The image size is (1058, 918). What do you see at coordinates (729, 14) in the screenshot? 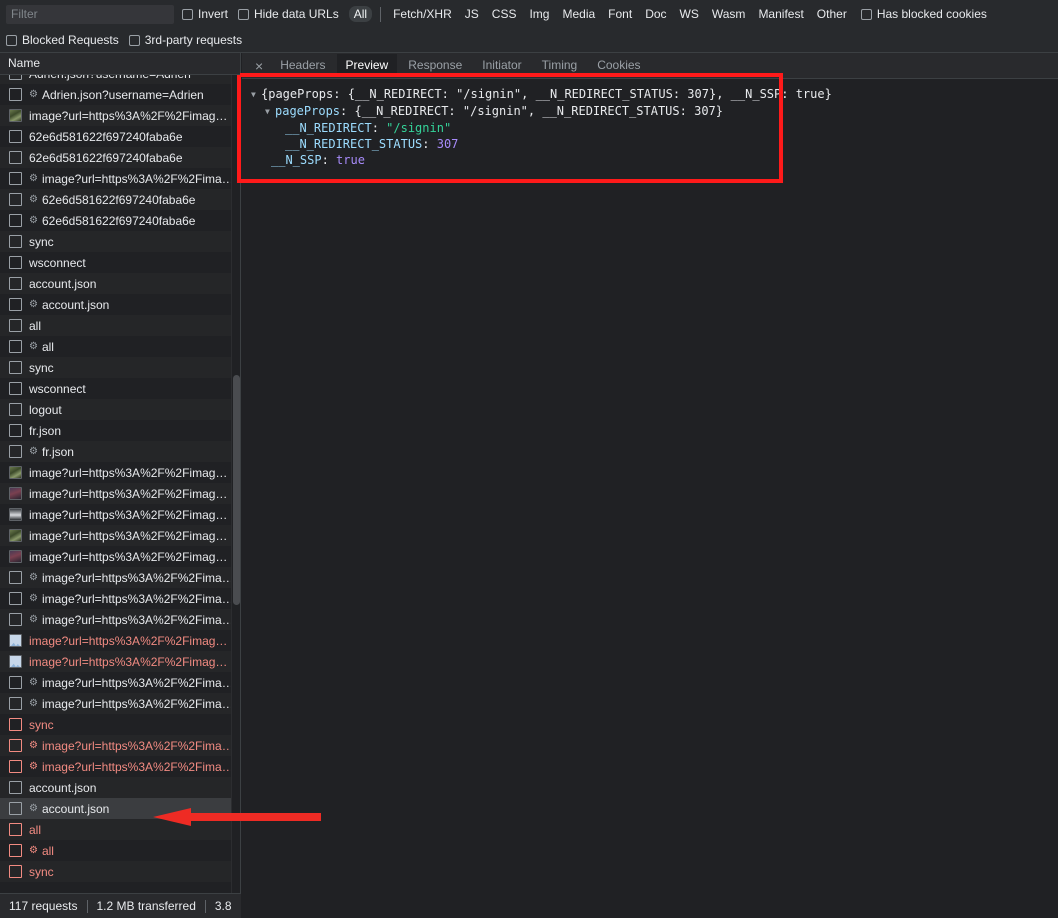
I see `type-filter-wasm: Wasm` at bounding box center [729, 14].